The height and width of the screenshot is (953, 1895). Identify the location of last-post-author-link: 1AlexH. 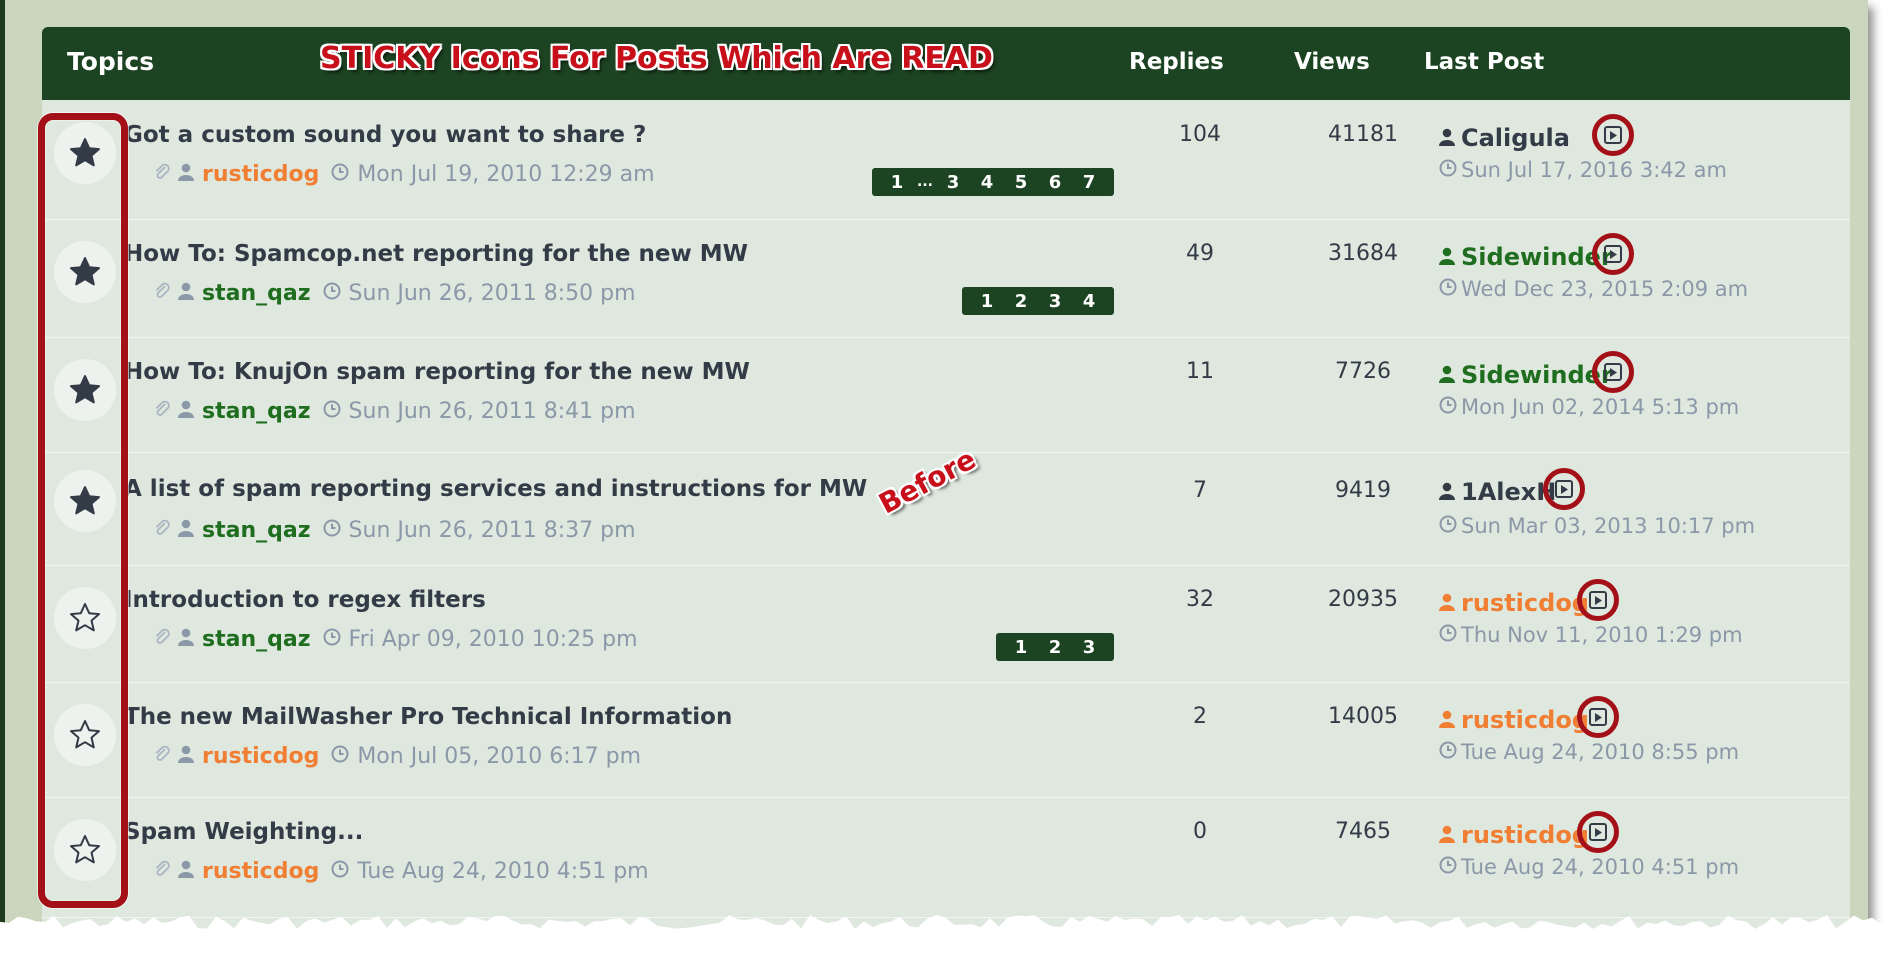
(1508, 492).